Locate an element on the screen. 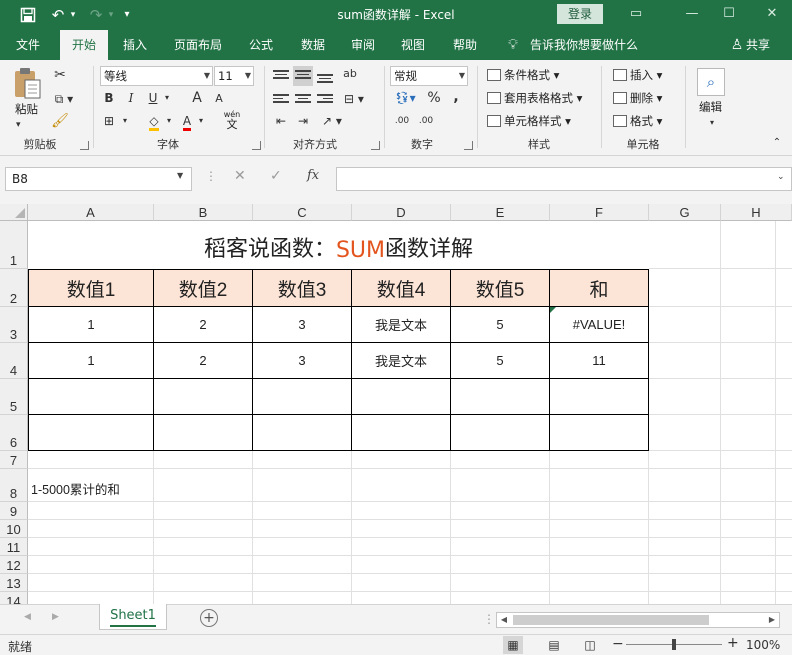 The image size is (792, 655). expand-formula-icon: ⌄ is located at coordinates (781, 177).